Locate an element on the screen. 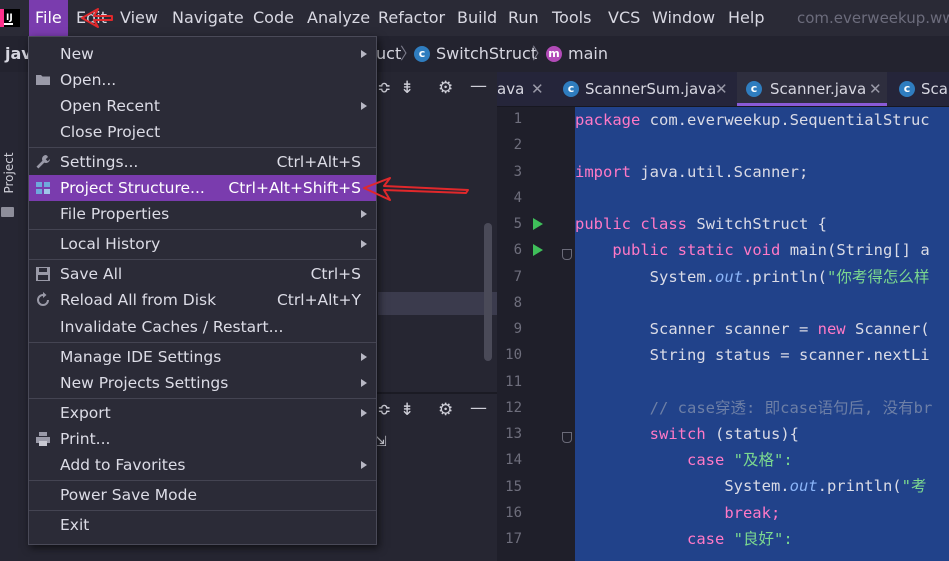  line-number: 8 is located at coordinates (517, 303).